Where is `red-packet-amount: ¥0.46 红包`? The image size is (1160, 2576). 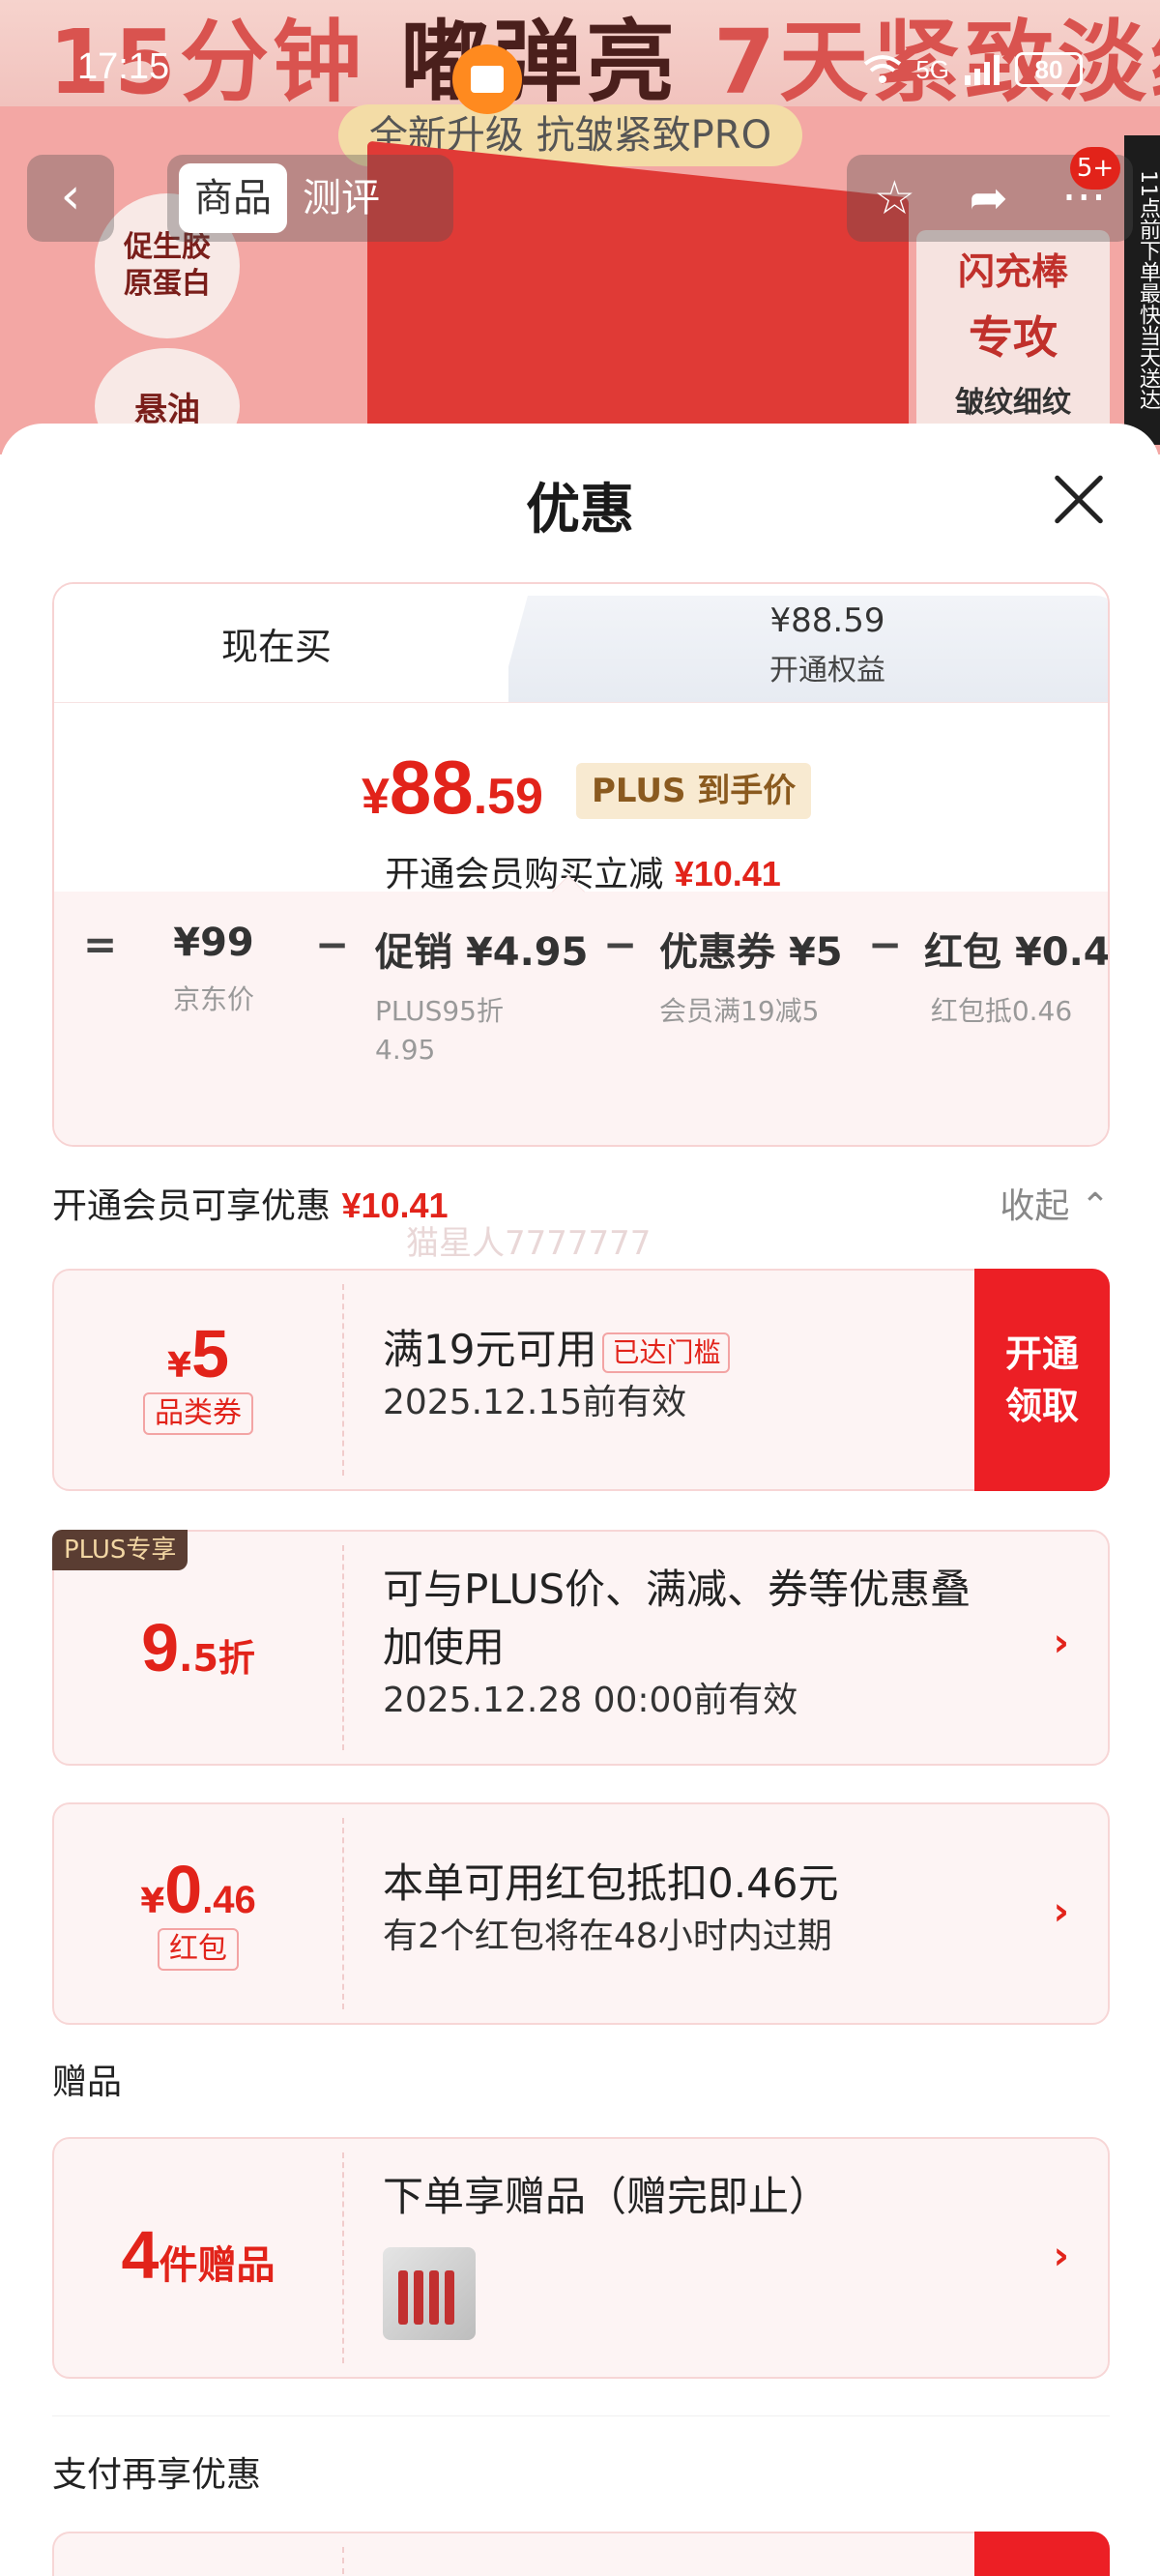 red-packet-amount: ¥0.46 红包 is located at coordinates (198, 1913).